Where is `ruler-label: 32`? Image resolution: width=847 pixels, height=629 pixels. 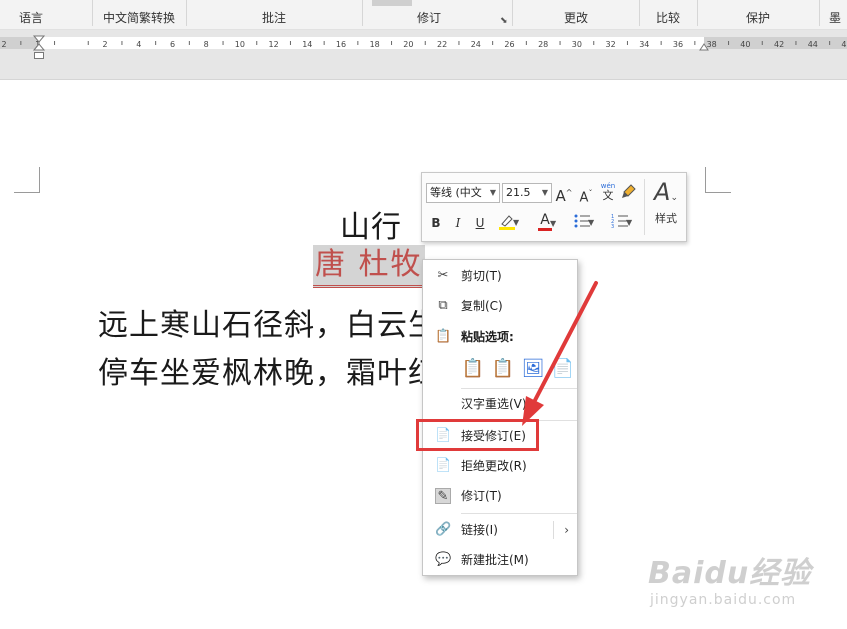
ruler-label: 32 is located at coordinates (611, 44).